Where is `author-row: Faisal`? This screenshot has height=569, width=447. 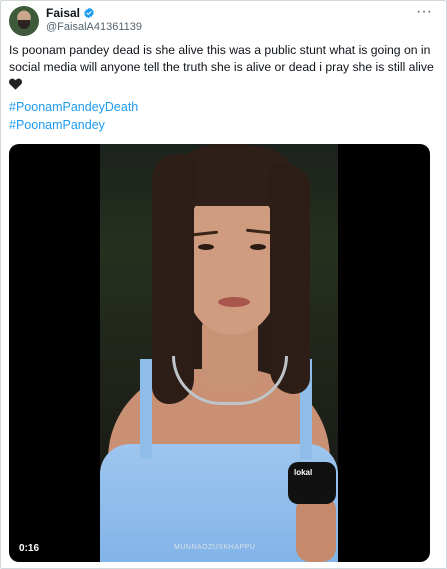
author-row: Faisal is located at coordinates (70, 13).